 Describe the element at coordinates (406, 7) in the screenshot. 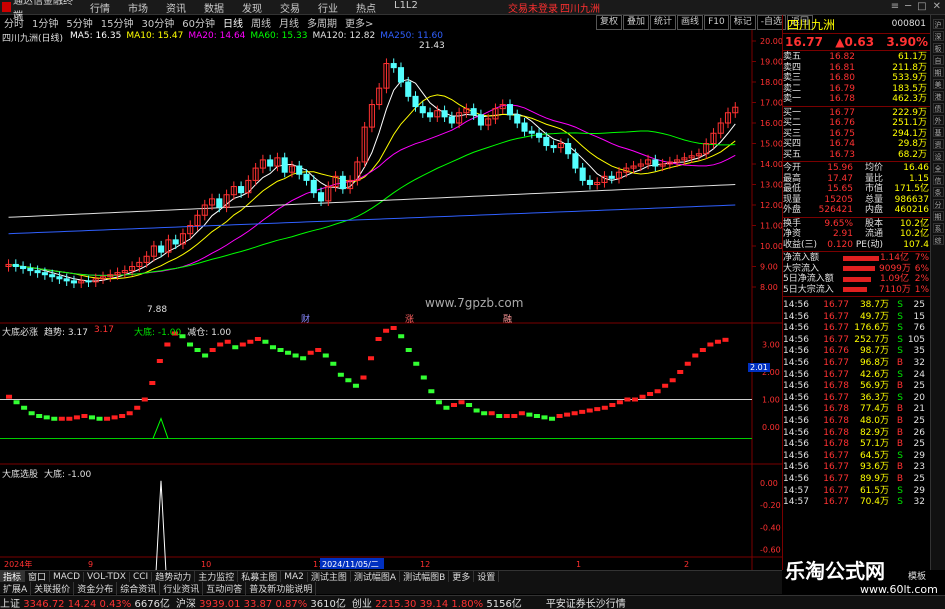

I see `menu-item-8: L1L2` at that location.